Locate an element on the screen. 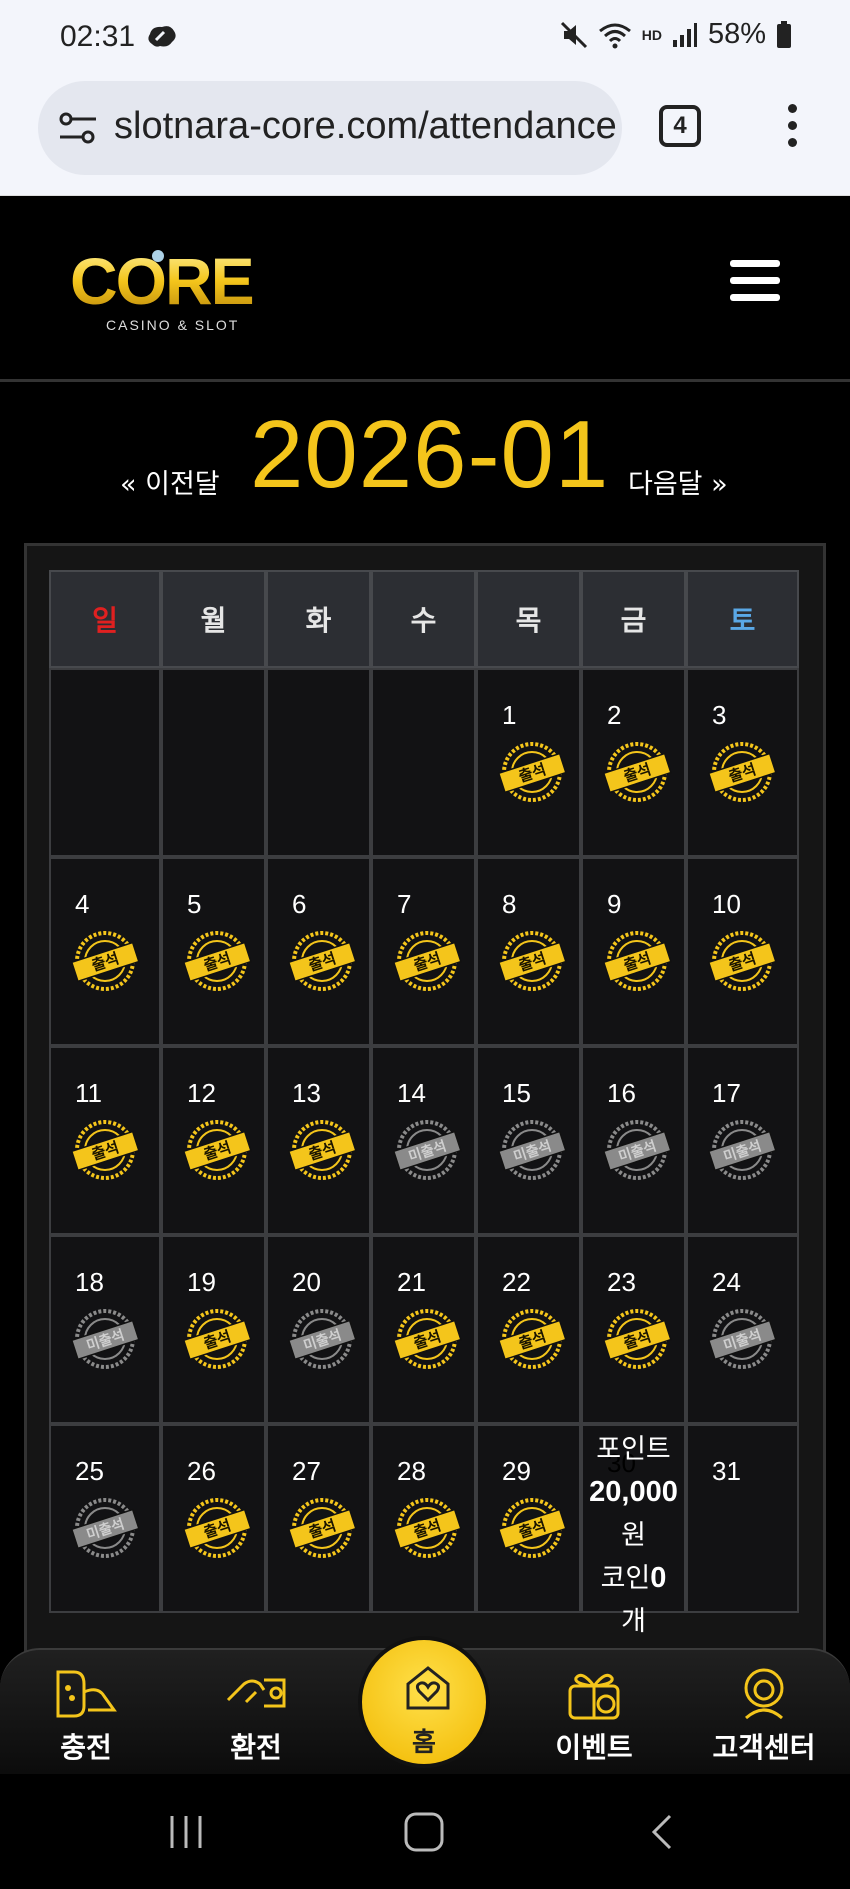 This screenshot has width=850, height=1889. day-number: 22 is located at coordinates (516, 1282).